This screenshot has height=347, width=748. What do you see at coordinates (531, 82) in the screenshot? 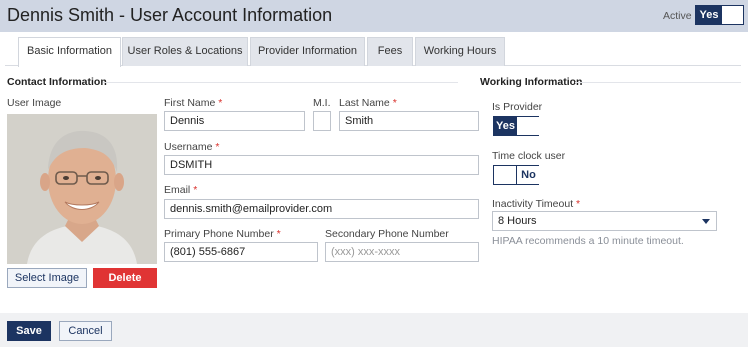
I see `working-section-title: Working Information` at bounding box center [531, 82].